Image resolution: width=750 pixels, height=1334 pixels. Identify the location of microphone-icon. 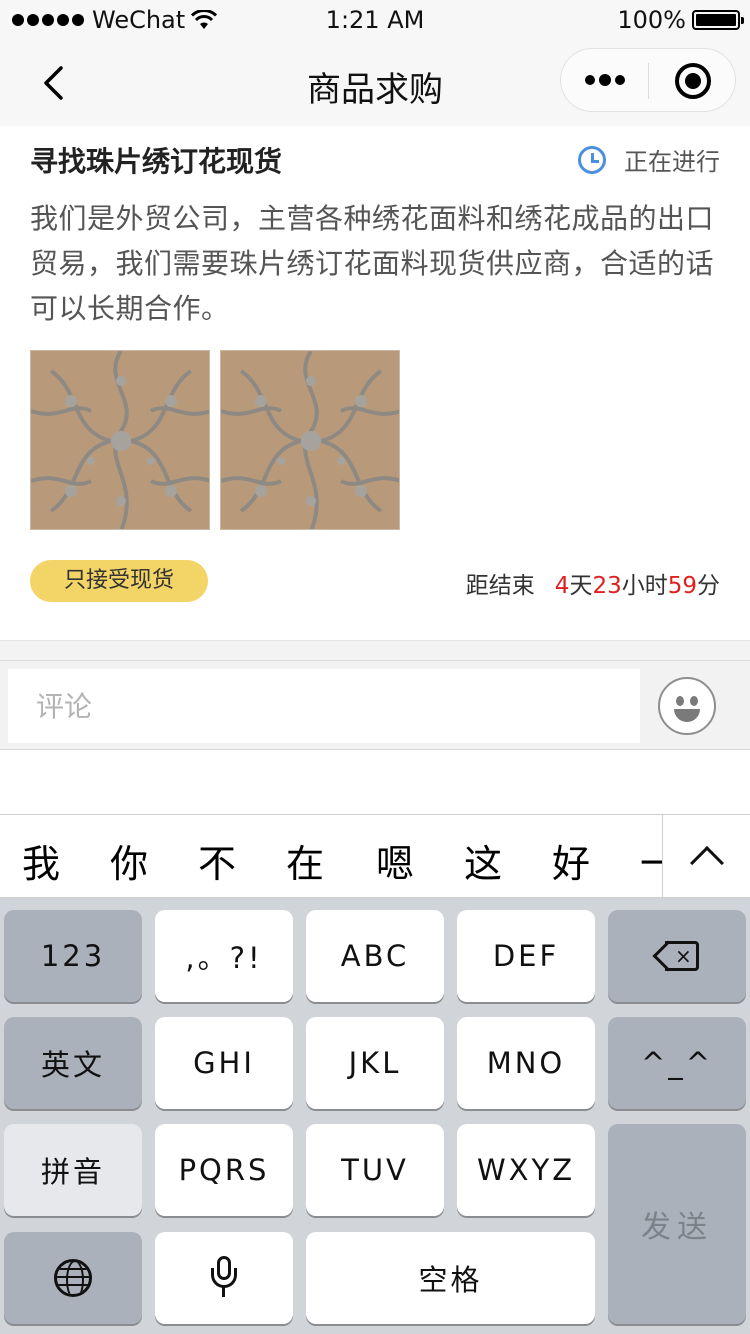
(224, 1278).